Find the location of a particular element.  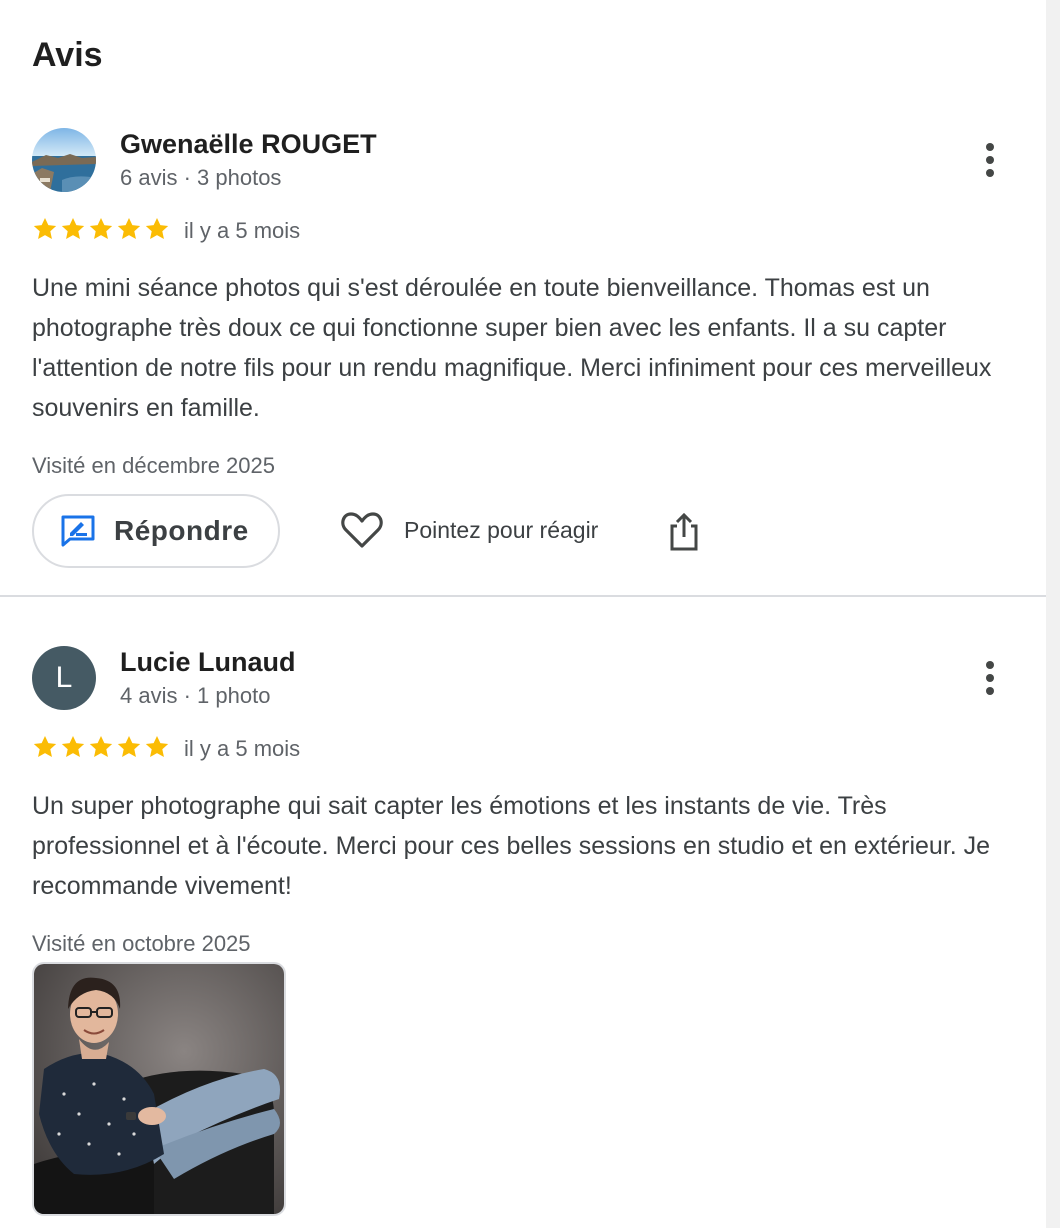

review-photo-image is located at coordinates (159, 1089).